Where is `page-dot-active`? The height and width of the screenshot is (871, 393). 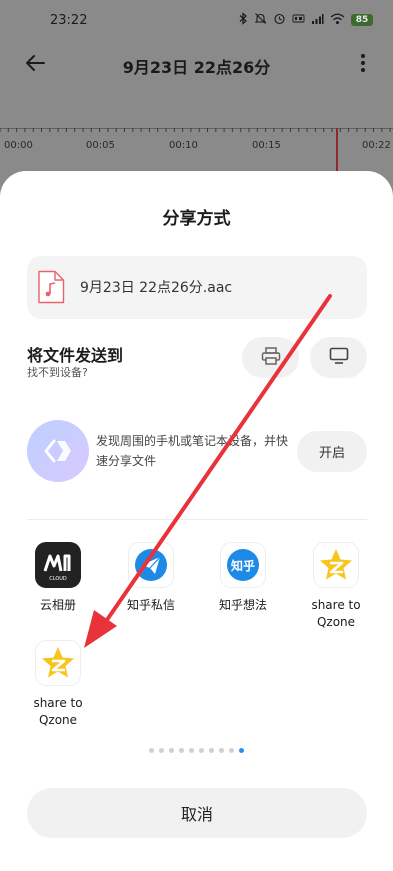
page-dot-active is located at coordinates (241, 750).